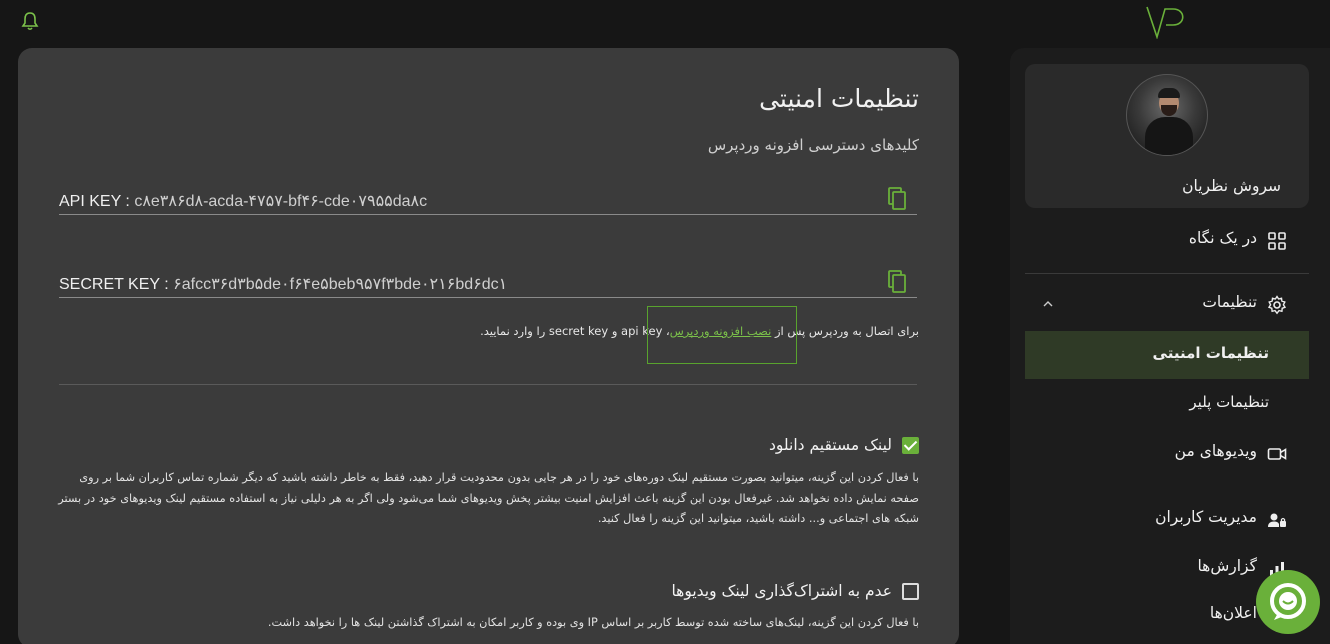 Image resolution: width=1330 pixels, height=644 pixels. I want to click on direct-download-title: لینک مستقیم دانلود, so click(830, 445).